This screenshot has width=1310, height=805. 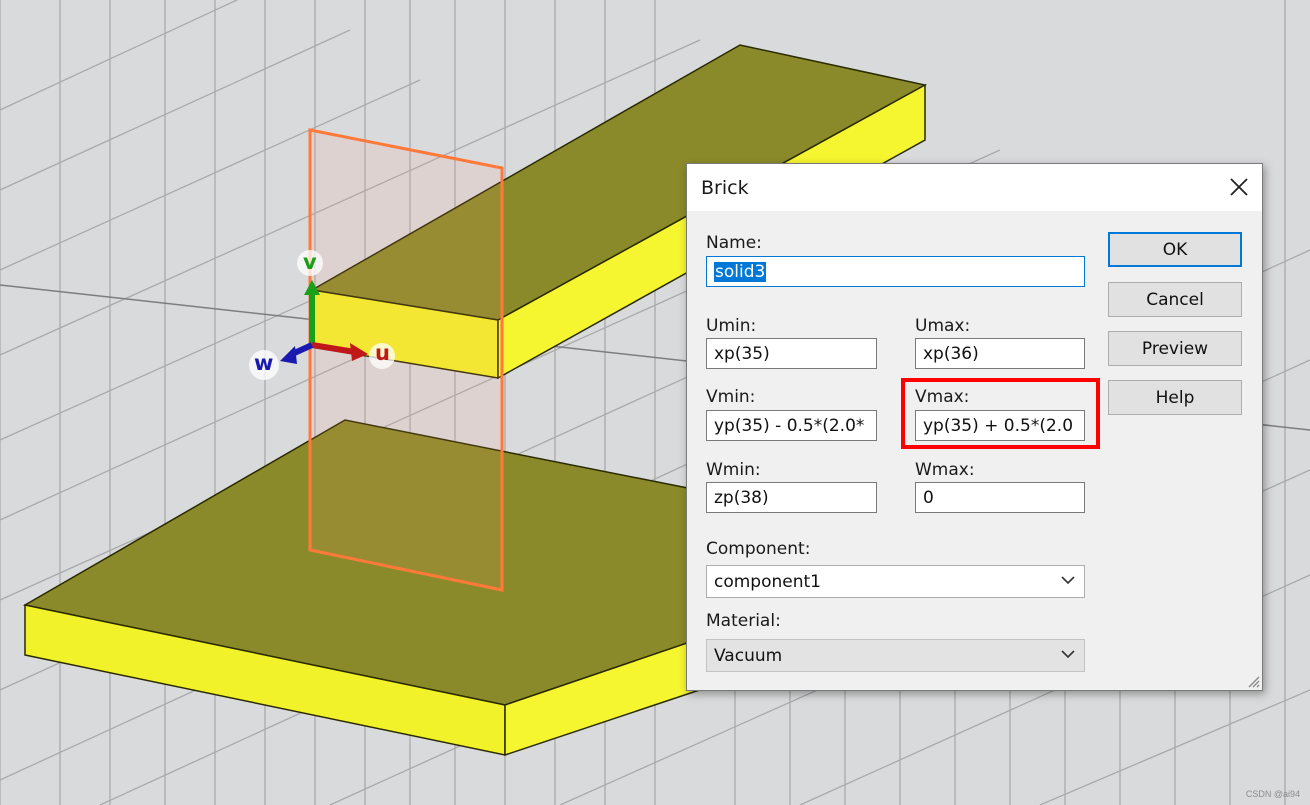 I want to click on name-value: solid3, so click(x=740, y=272).